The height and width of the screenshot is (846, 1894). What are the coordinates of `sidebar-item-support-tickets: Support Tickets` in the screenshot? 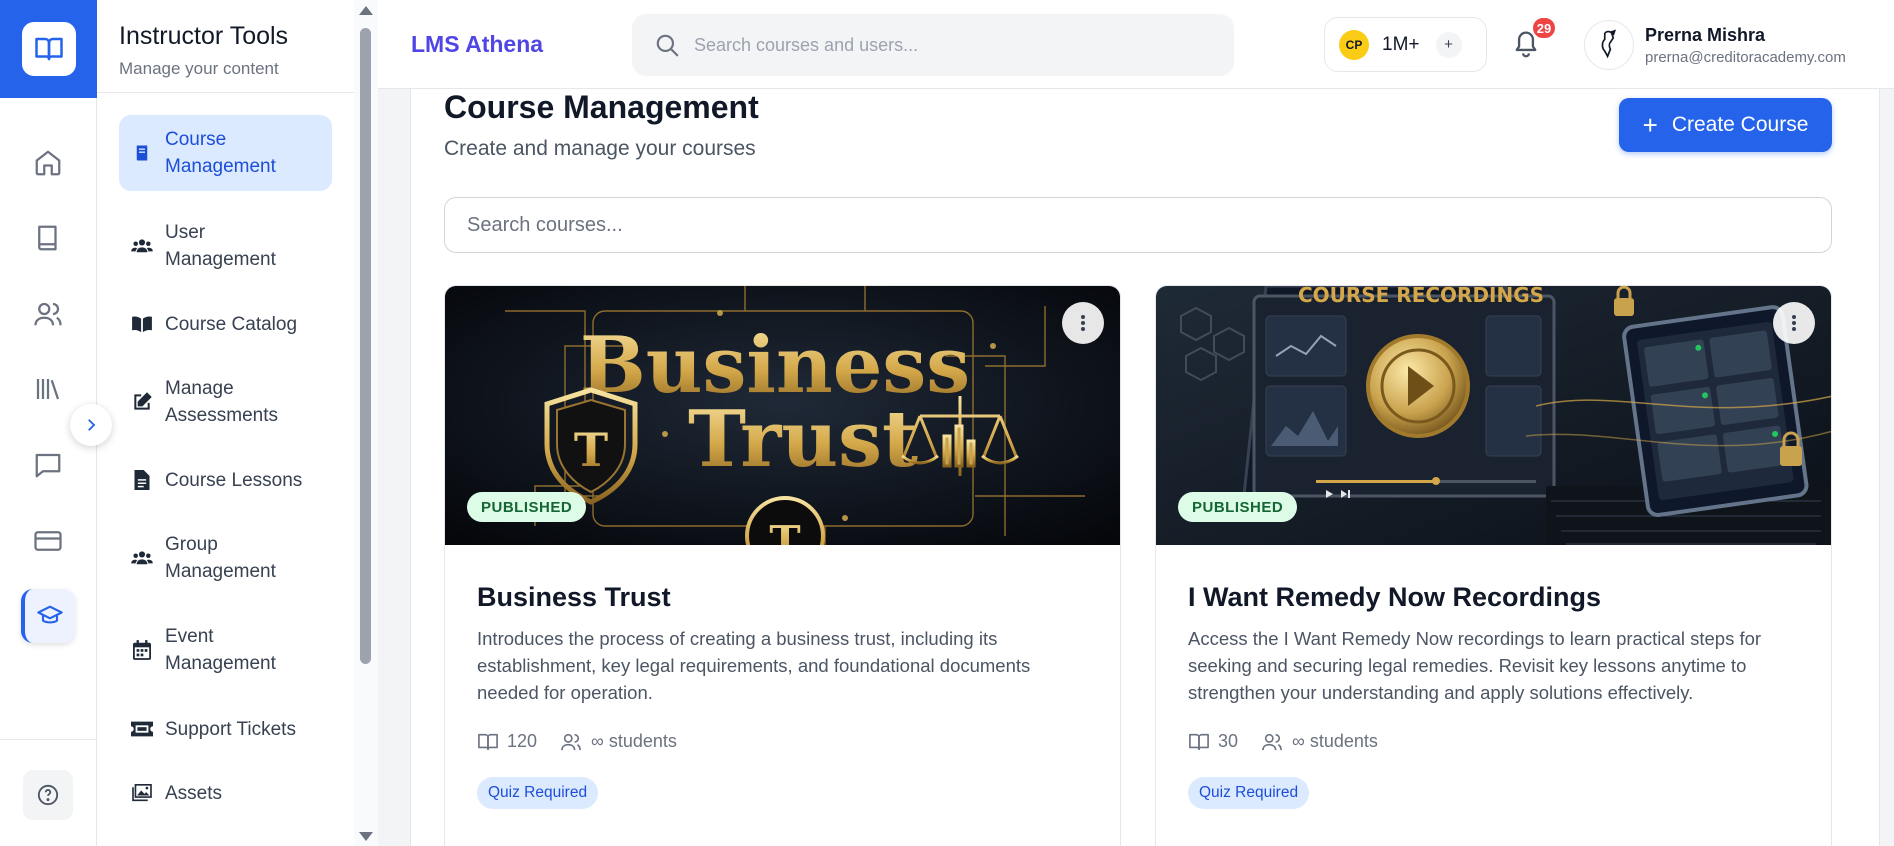 It's located at (225, 729).